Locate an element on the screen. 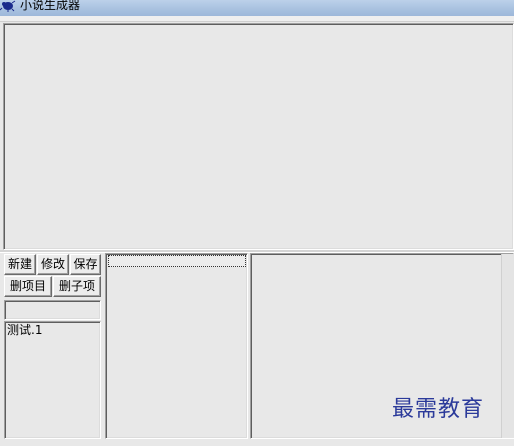 This screenshot has height=446, width=514. vertical-scrollbar is located at coordinates (507, 346).